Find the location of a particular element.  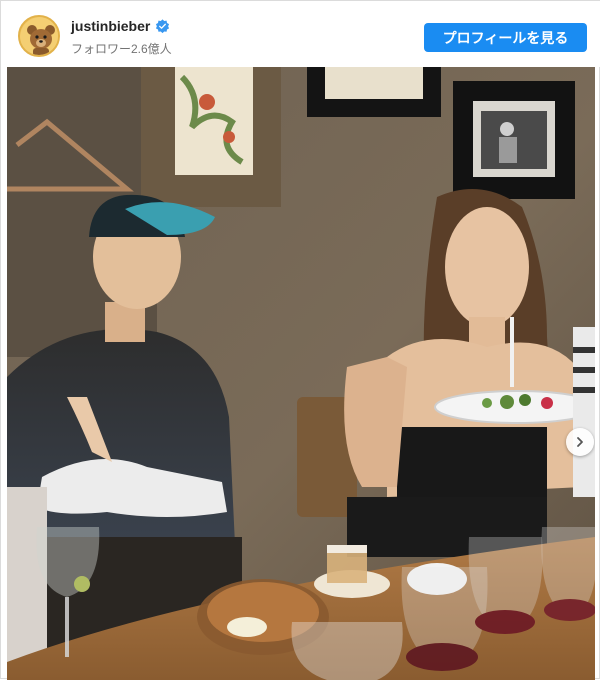

view-profile-button: プロフィールを見る is located at coordinates (505, 37).